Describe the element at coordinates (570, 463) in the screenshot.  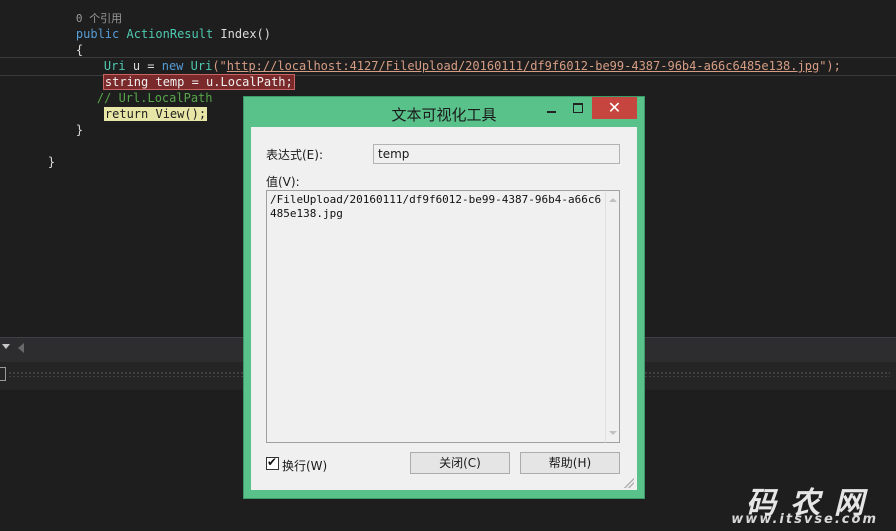
I see `help-button: 帮助(H)` at that location.